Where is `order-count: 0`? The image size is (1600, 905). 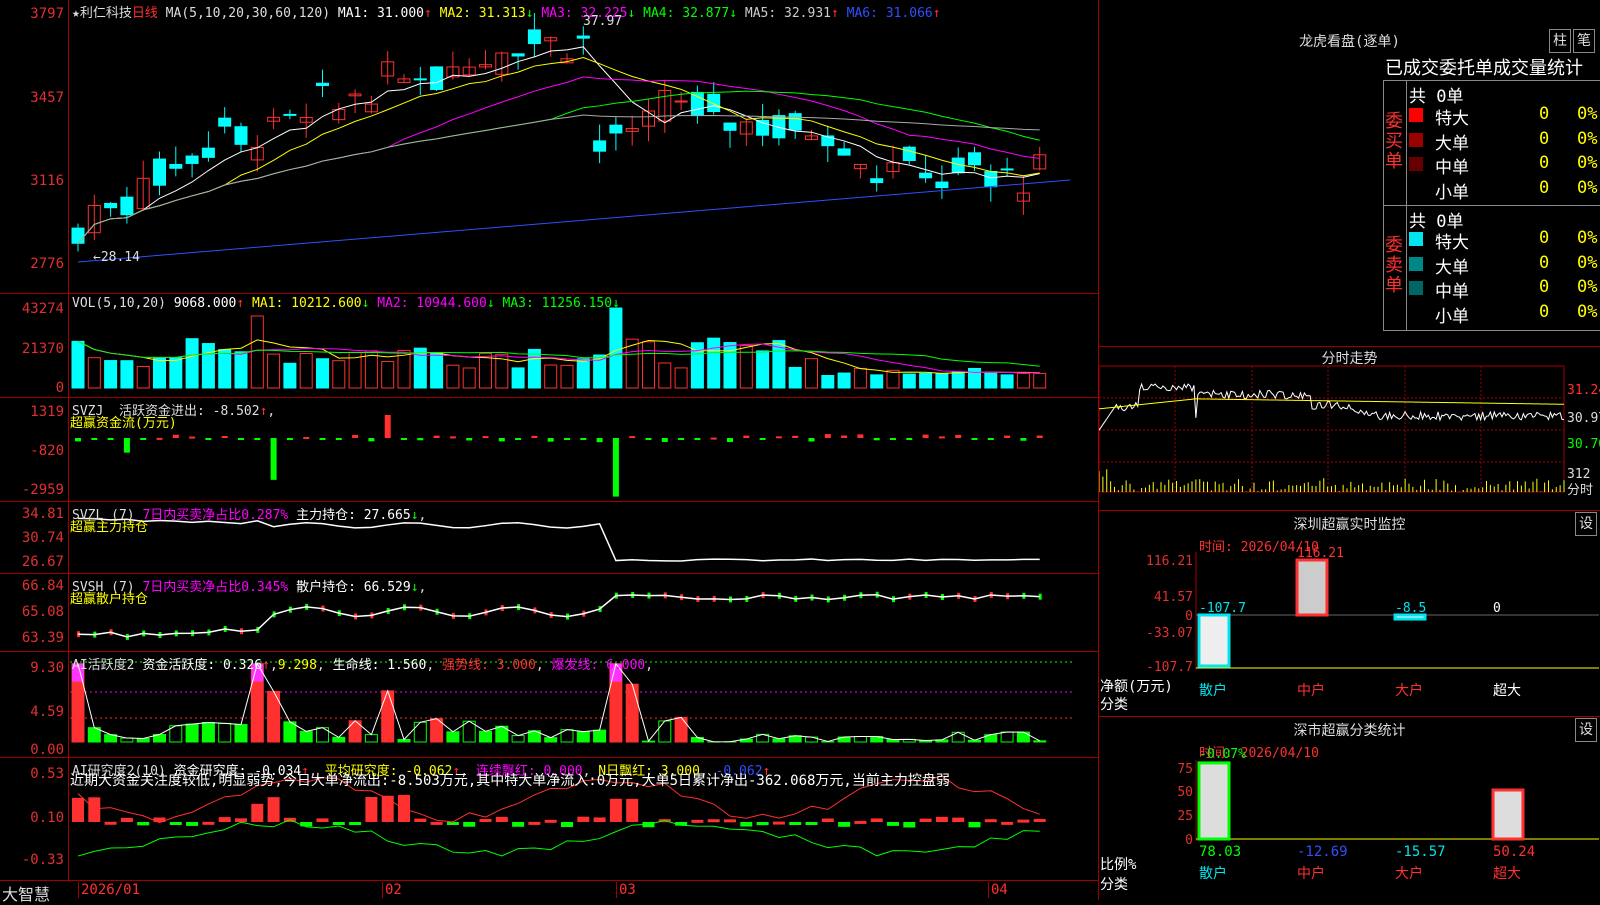 order-count: 0 is located at coordinates (1544, 163).